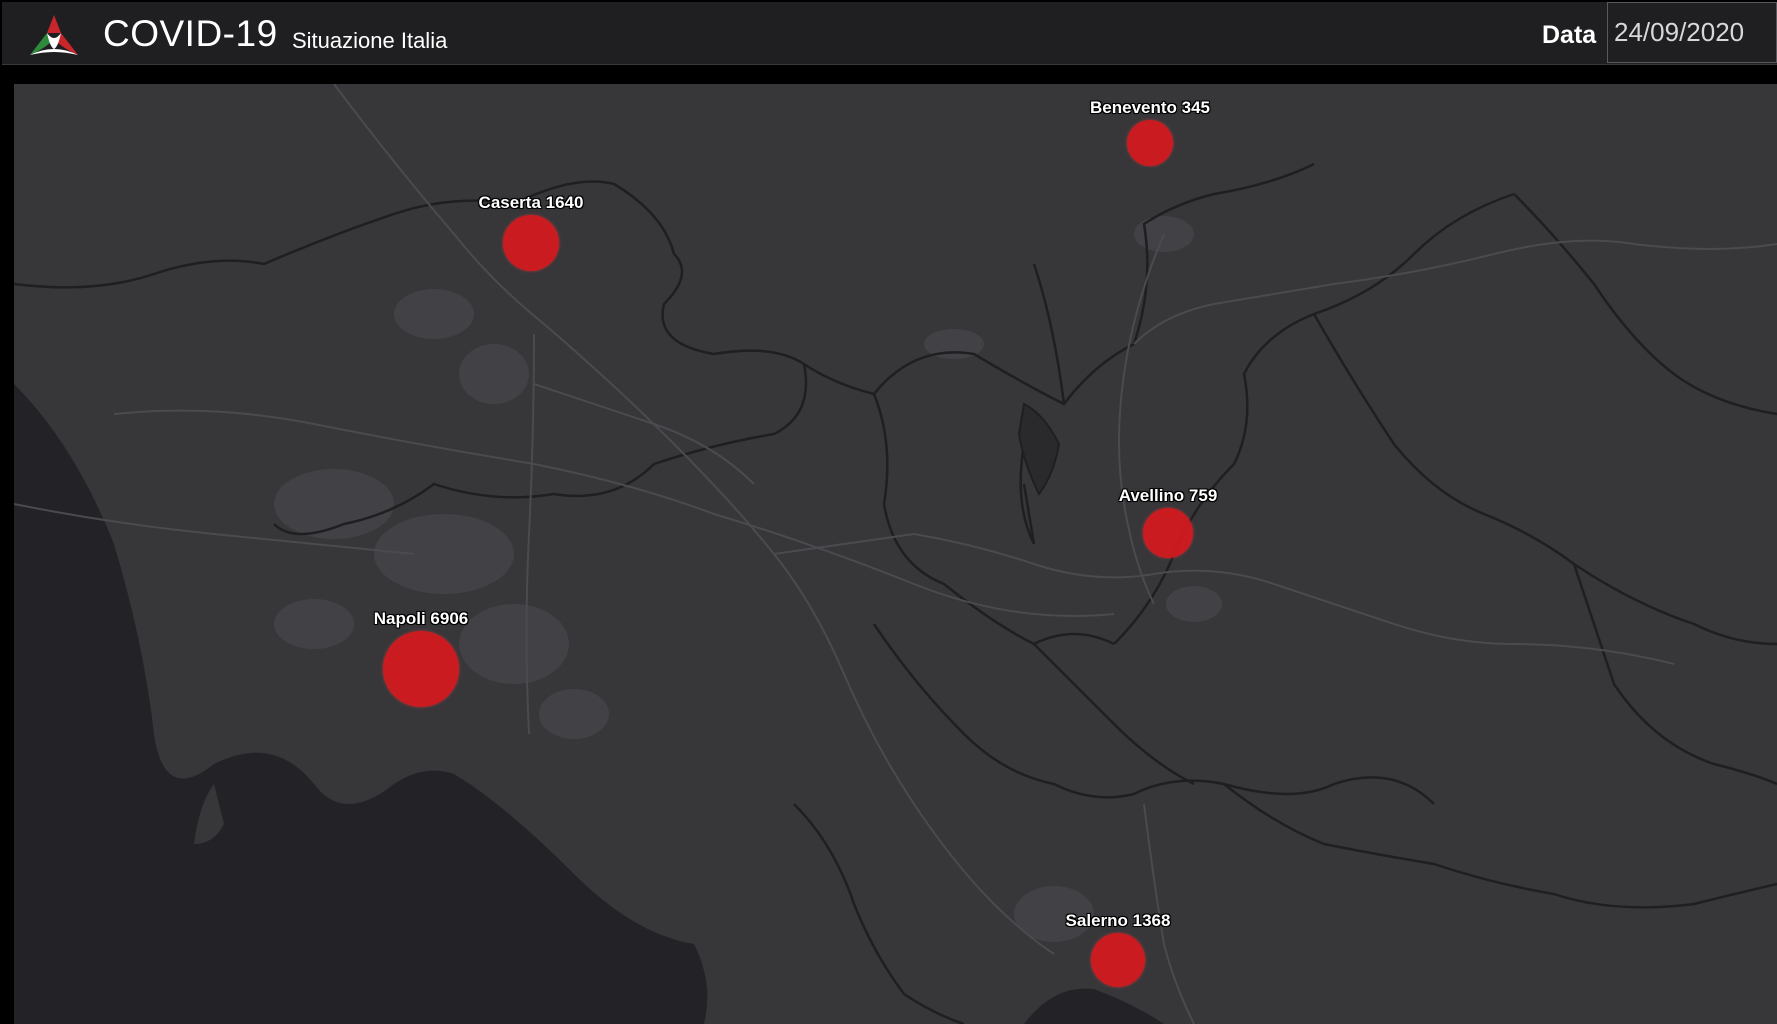 This screenshot has width=1777, height=1024. Describe the element at coordinates (54, 35) in the screenshot. I see `protezione-civile-logo-icon` at that location.